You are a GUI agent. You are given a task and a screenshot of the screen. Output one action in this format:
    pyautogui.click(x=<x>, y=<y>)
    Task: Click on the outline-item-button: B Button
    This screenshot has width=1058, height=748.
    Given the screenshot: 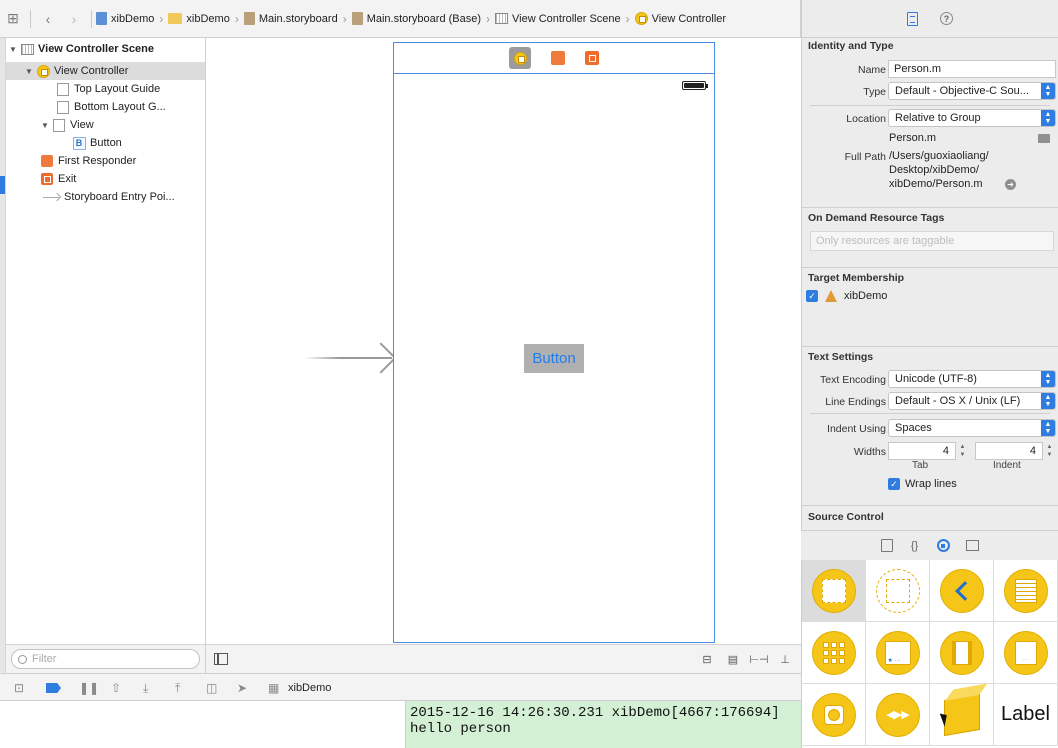 What is the action you would take?
    pyautogui.click(x=105, y=143)
    